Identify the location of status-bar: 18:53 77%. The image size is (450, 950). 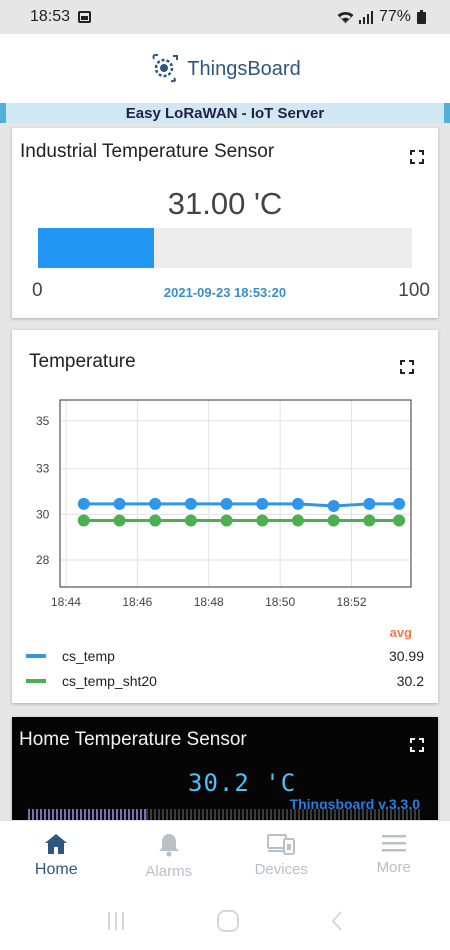
(225, 17).